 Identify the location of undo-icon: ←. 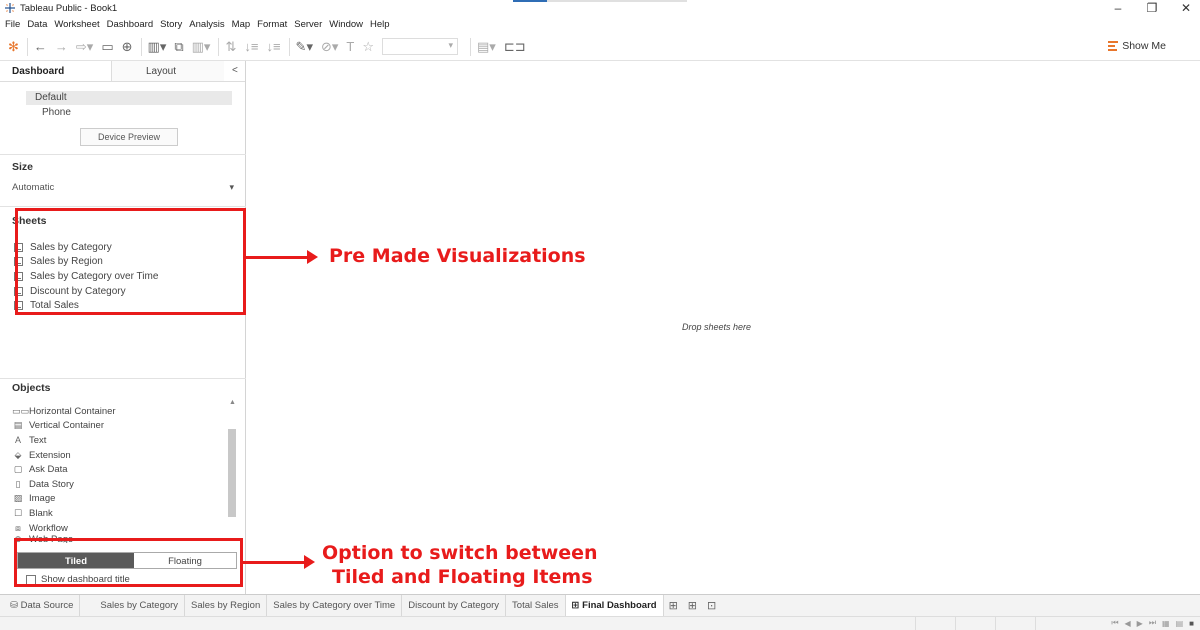
(40, 46).